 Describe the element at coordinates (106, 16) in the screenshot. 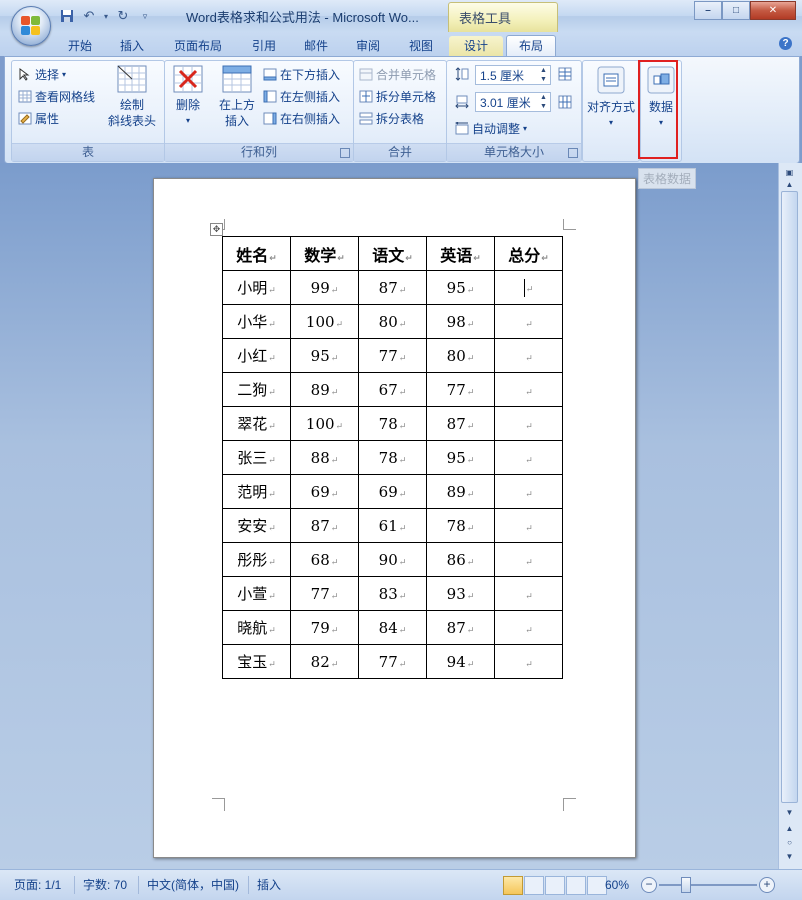

I see `undo-dropdown-icon: ▾` at that location.